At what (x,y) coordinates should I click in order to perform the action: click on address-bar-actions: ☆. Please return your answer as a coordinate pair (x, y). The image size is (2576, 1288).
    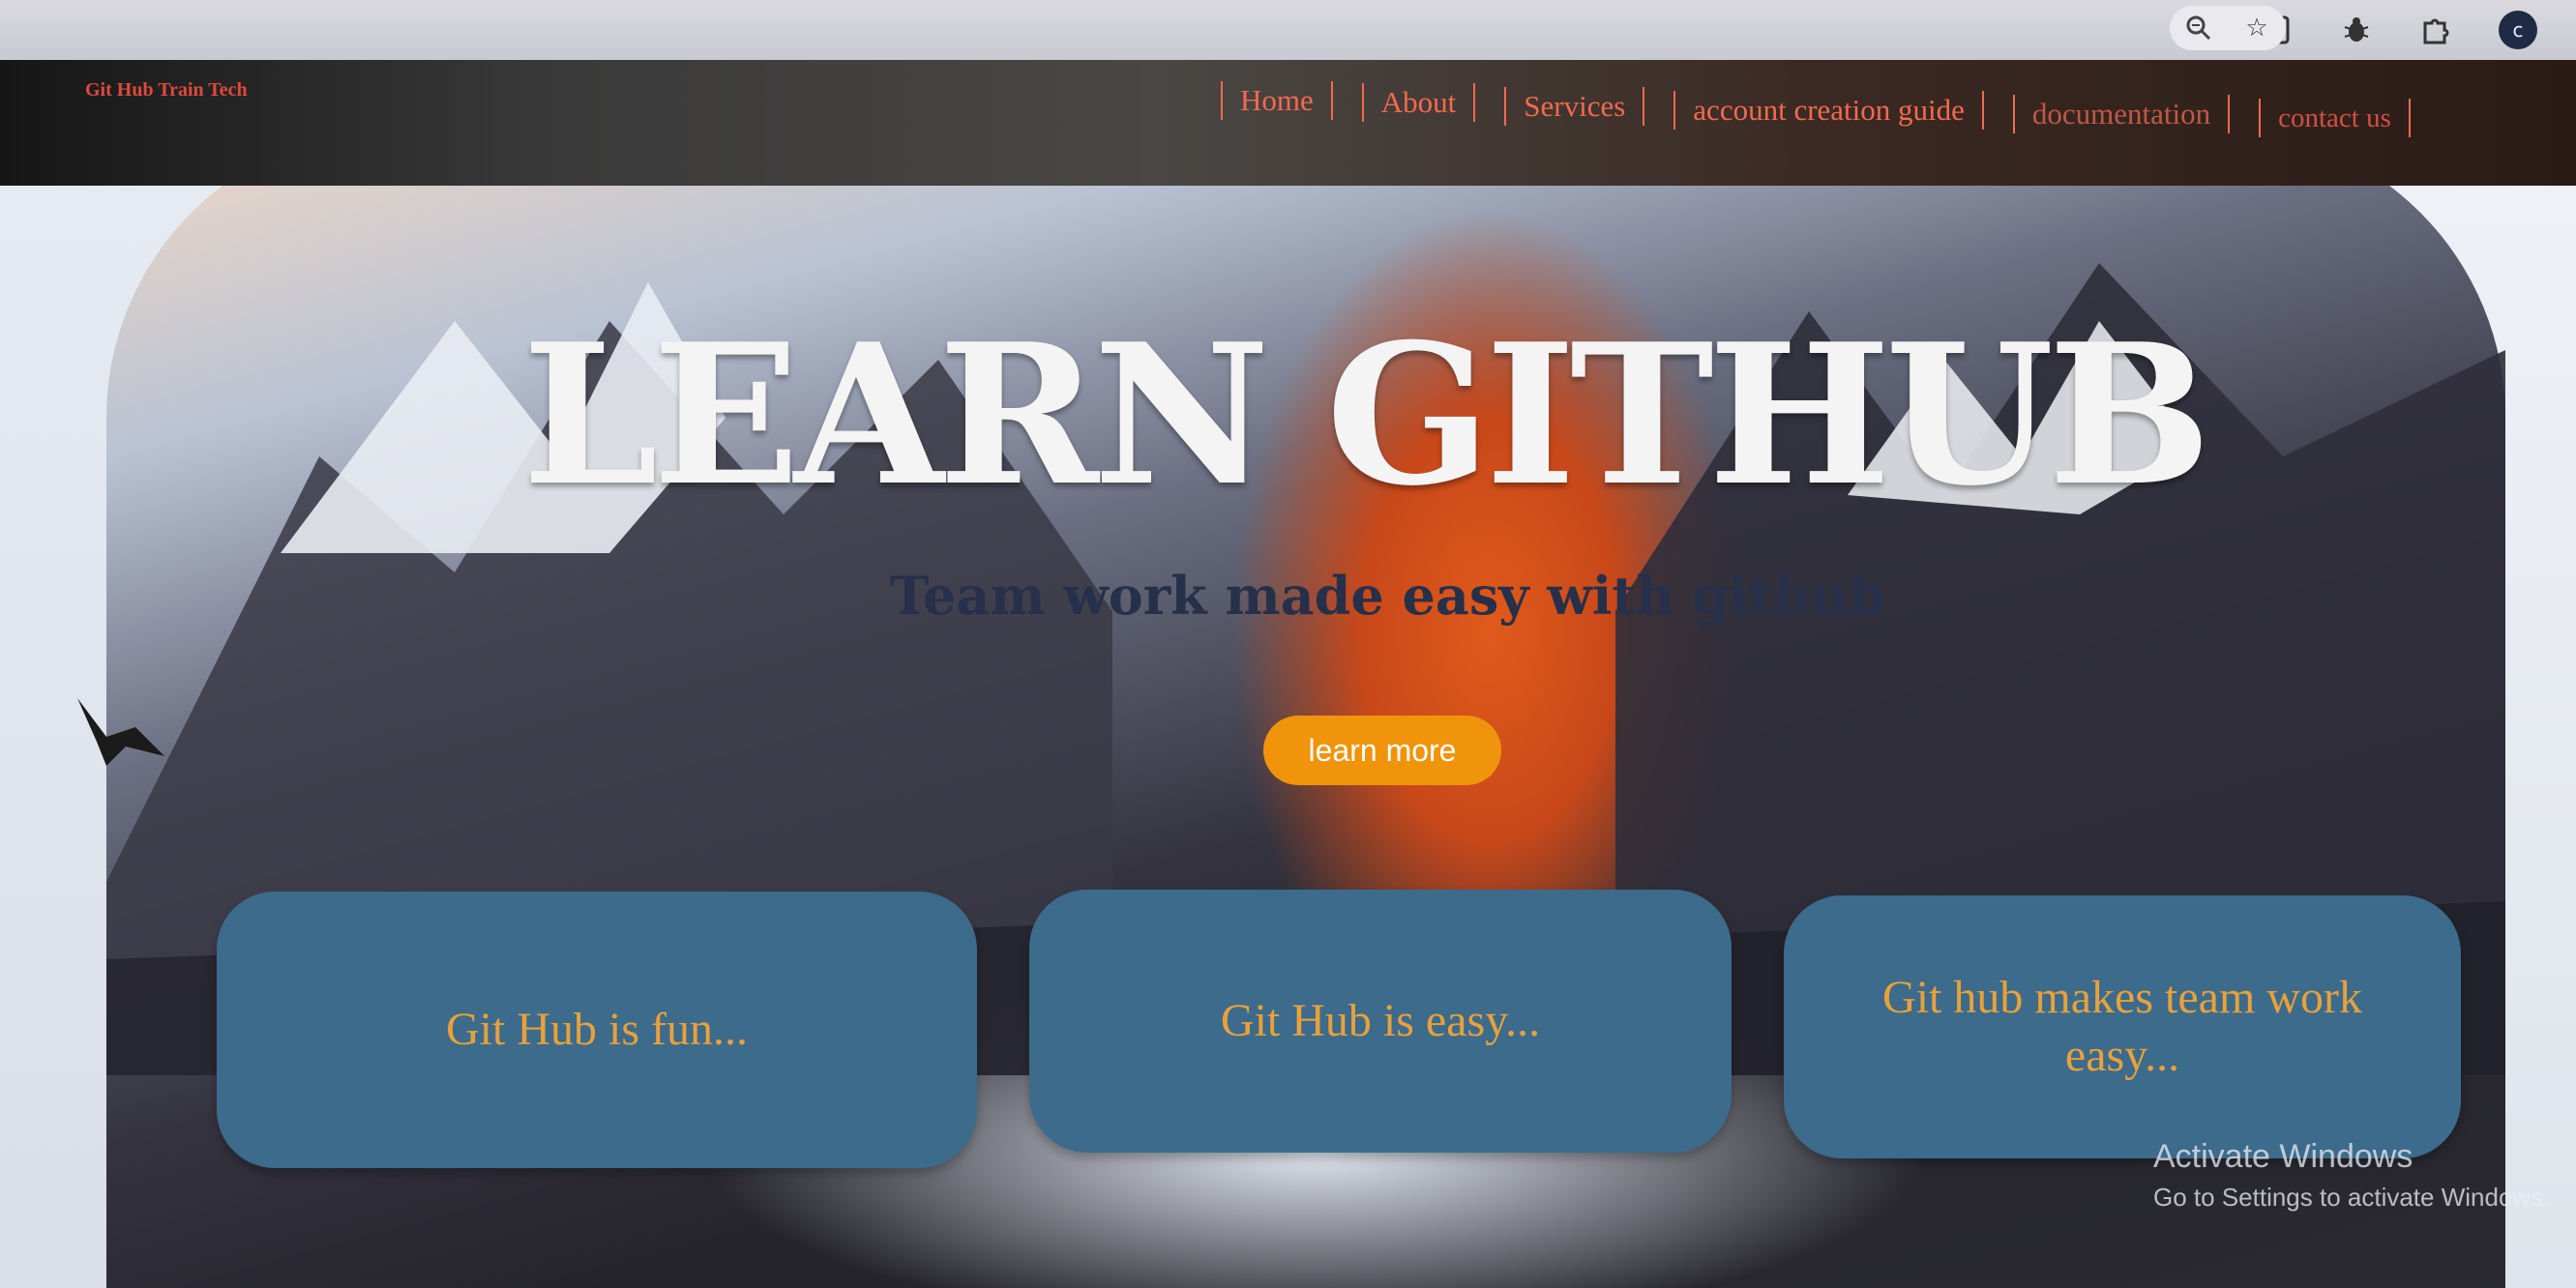
    Looking at the image, I should click on (2228, 28).